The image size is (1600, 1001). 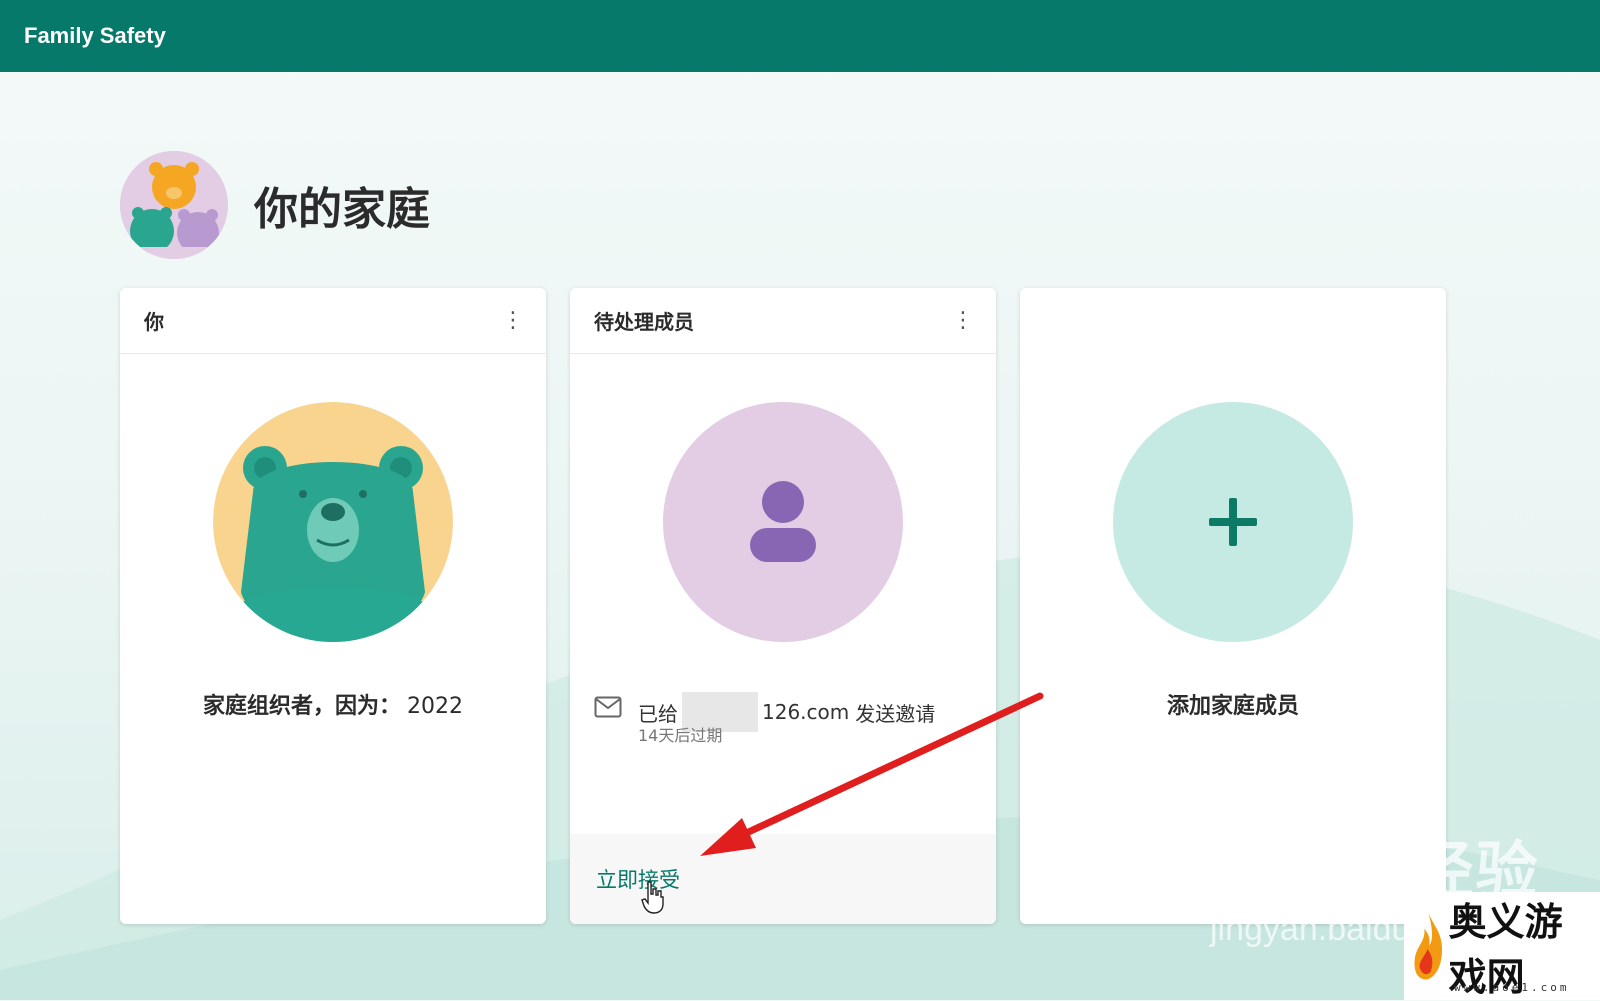 What do you see at coordinates (783, 879) in the screenshot?
I see `card-pending-footer: 立即接受` at bounding box center [783, 879].